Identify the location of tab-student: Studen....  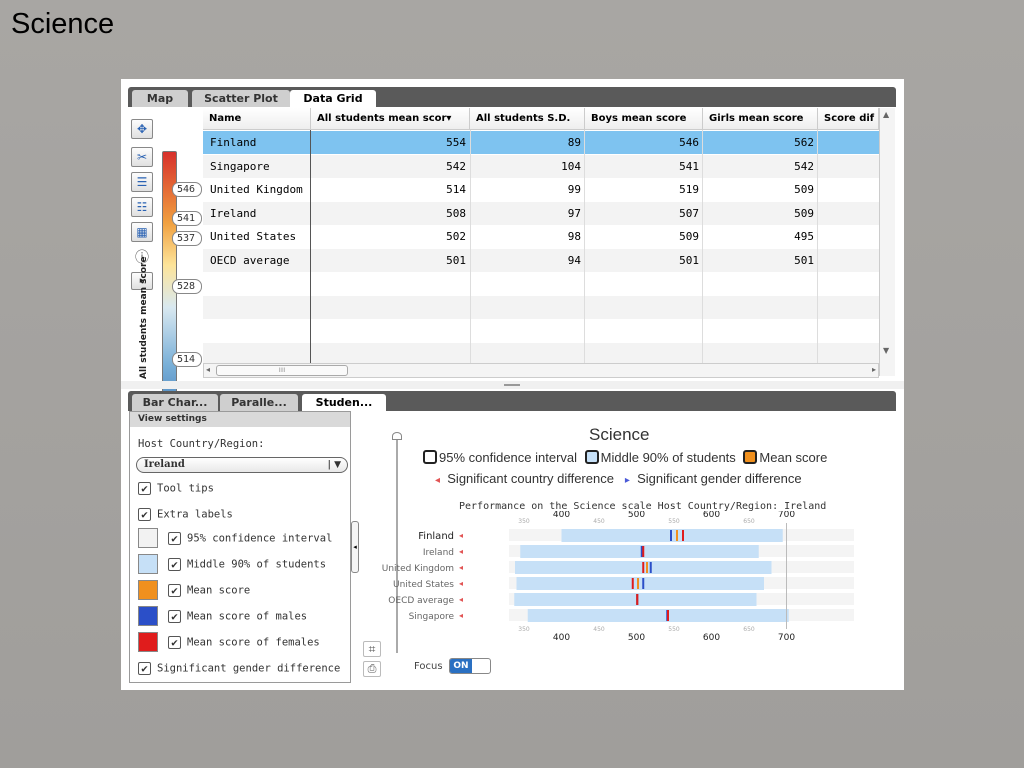
(344, 402).